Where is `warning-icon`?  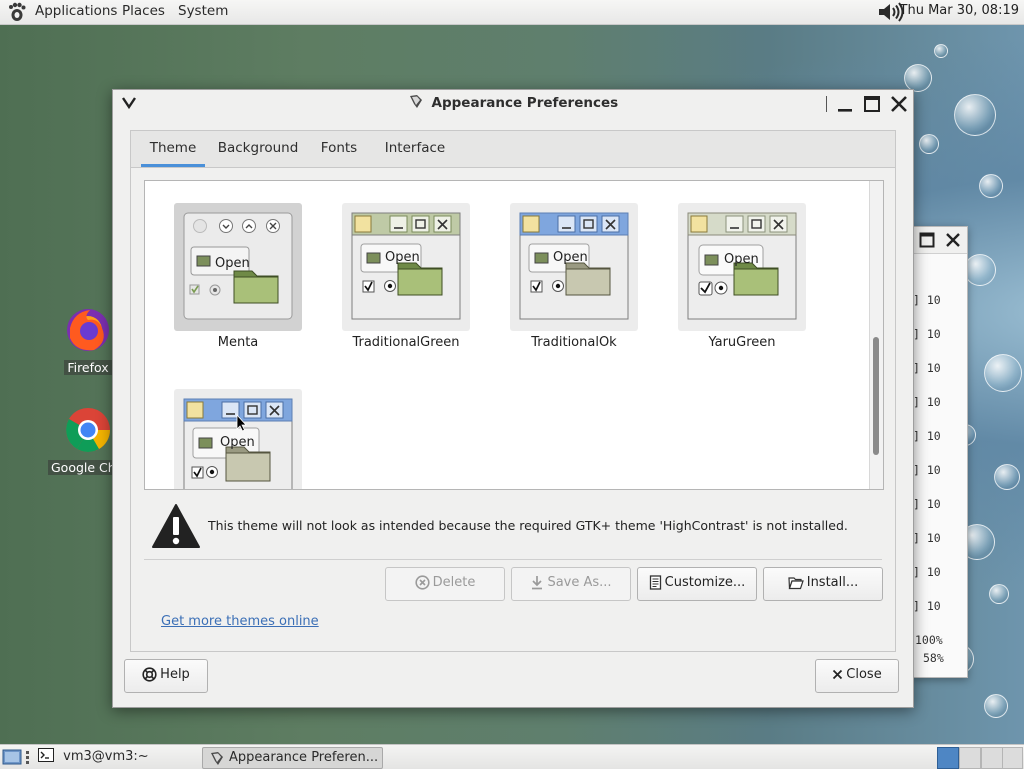
warning-icon is located at coordinates (176, 526).